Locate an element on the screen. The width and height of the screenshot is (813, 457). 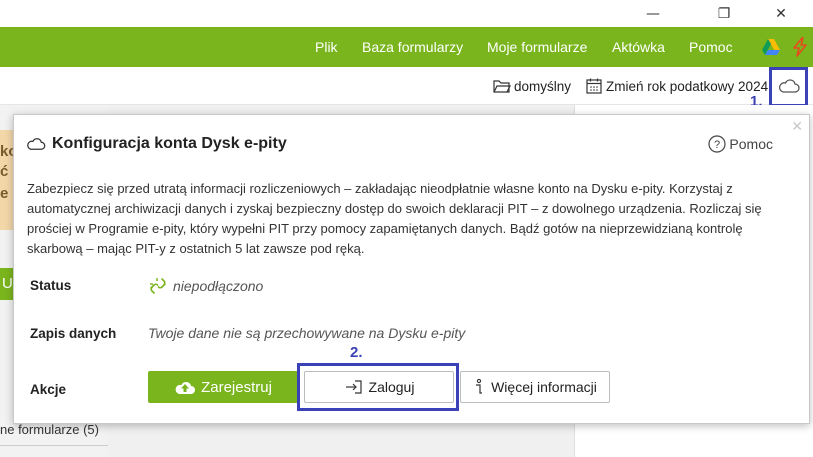
cloud-upload-icon is located at coordinates (185, 387).